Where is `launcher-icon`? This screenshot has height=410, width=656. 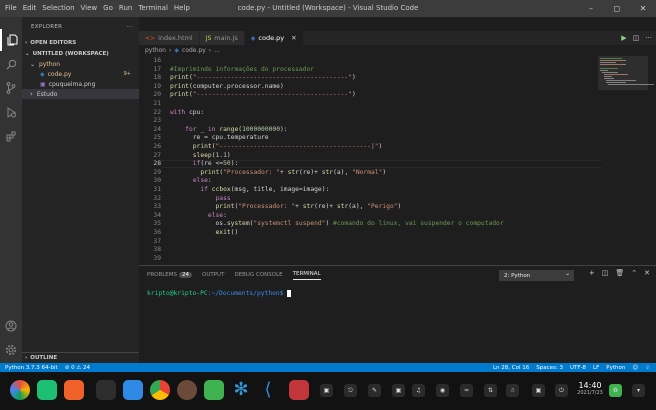
launcher-icon is located at coordinates (20, 390).